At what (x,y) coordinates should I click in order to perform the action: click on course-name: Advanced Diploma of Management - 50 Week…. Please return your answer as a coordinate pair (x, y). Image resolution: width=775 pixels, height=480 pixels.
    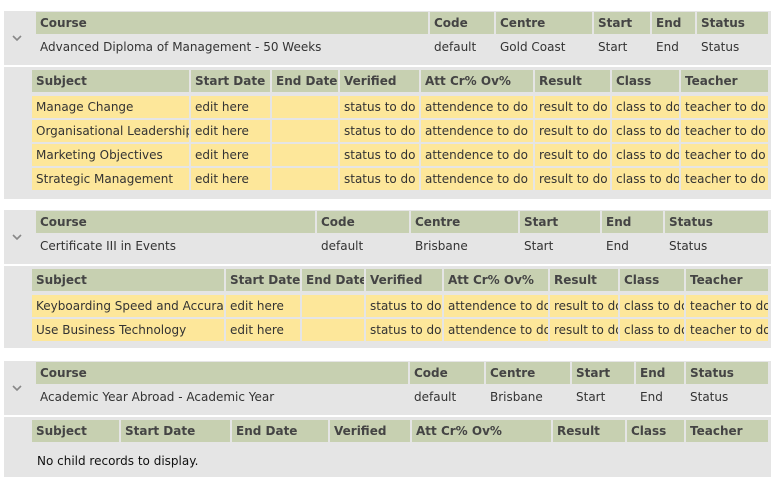
    Looking at the image, I should click on (181, 47).